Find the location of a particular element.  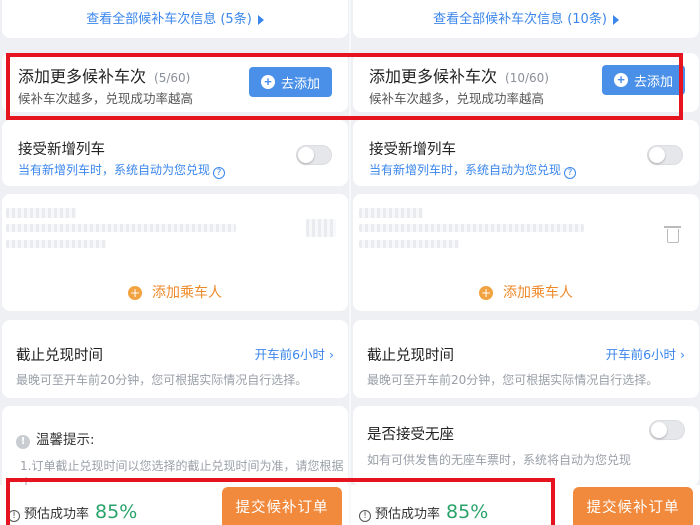

blurred-element is located at coordinates (321, 228).